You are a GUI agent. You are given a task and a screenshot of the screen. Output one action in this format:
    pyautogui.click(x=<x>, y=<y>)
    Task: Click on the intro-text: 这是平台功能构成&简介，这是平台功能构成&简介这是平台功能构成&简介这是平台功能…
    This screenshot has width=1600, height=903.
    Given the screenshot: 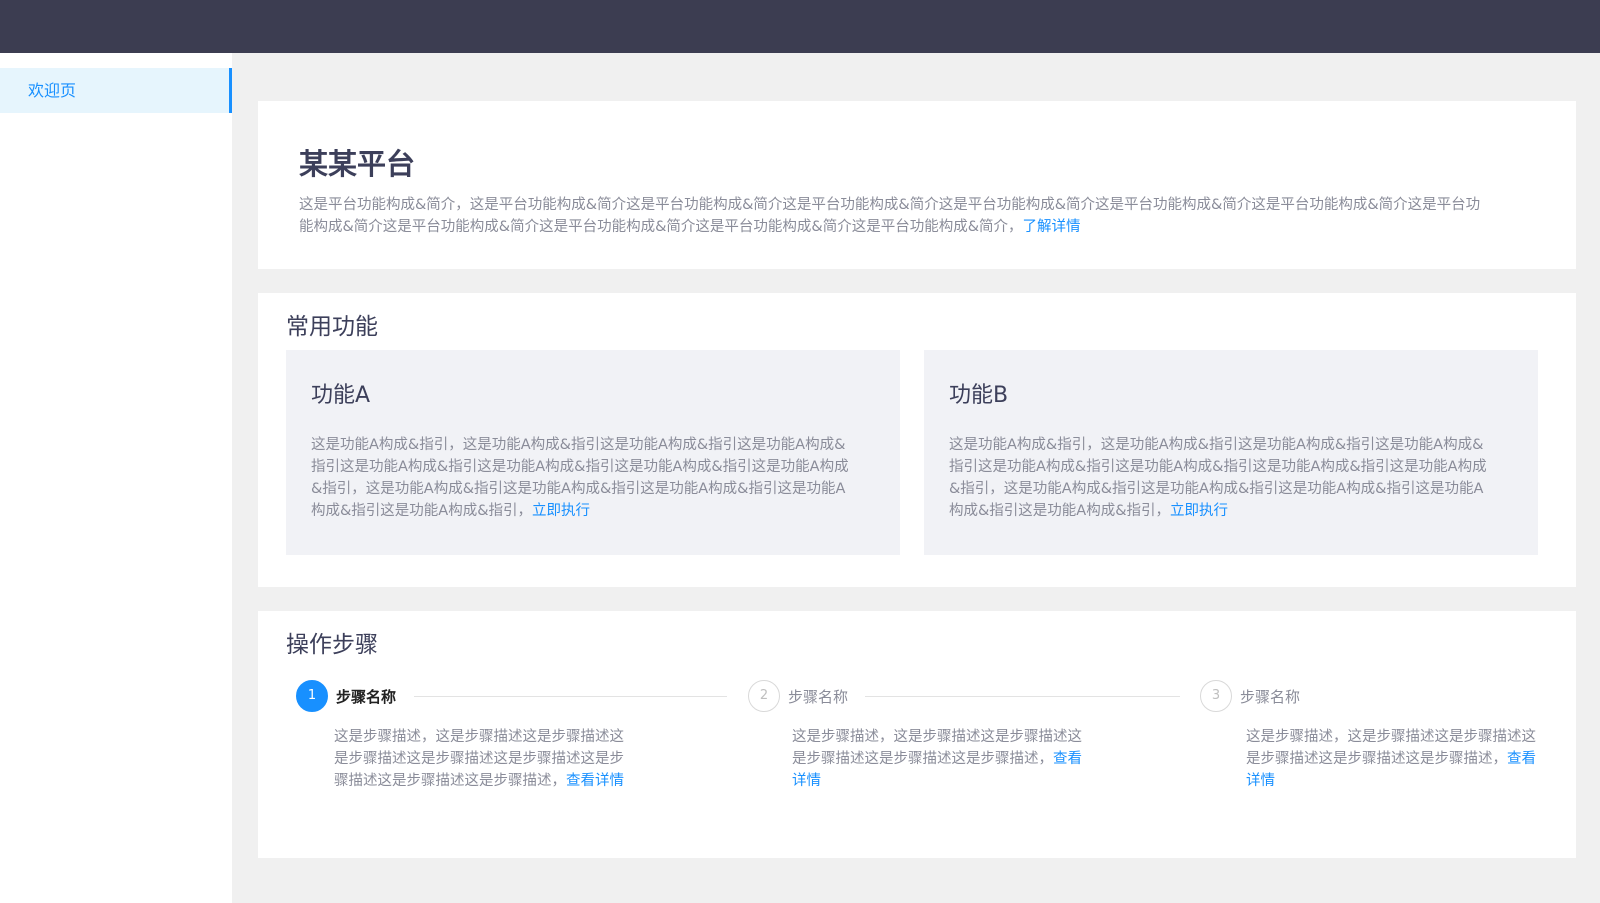 What is the action you would take?
    pyautogui.click(x=890, y=216)
    